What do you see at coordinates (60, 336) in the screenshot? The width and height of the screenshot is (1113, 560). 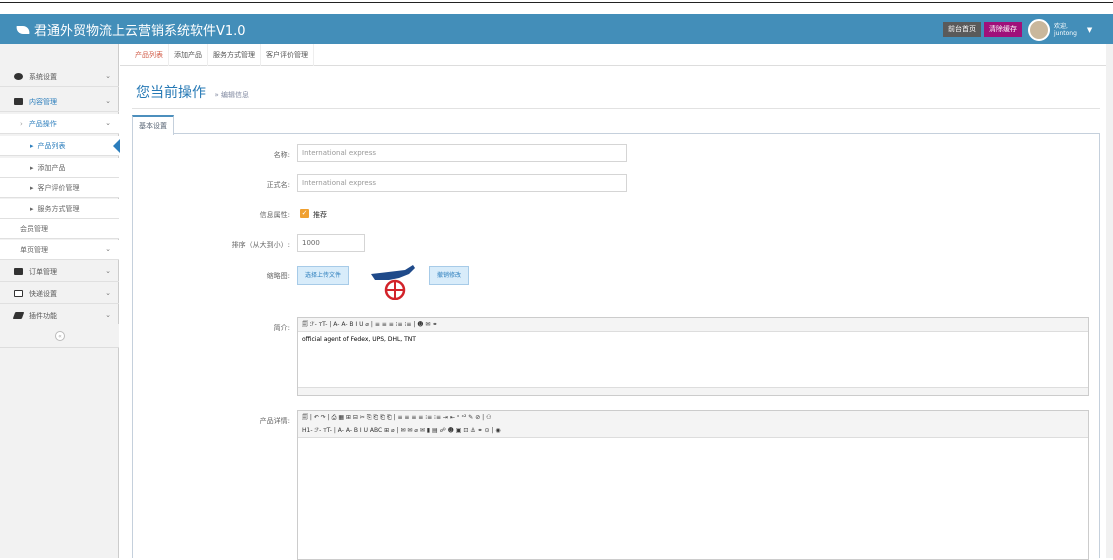 I see `collapse-sidebar-icon: «` at bounding box center [60, 336].